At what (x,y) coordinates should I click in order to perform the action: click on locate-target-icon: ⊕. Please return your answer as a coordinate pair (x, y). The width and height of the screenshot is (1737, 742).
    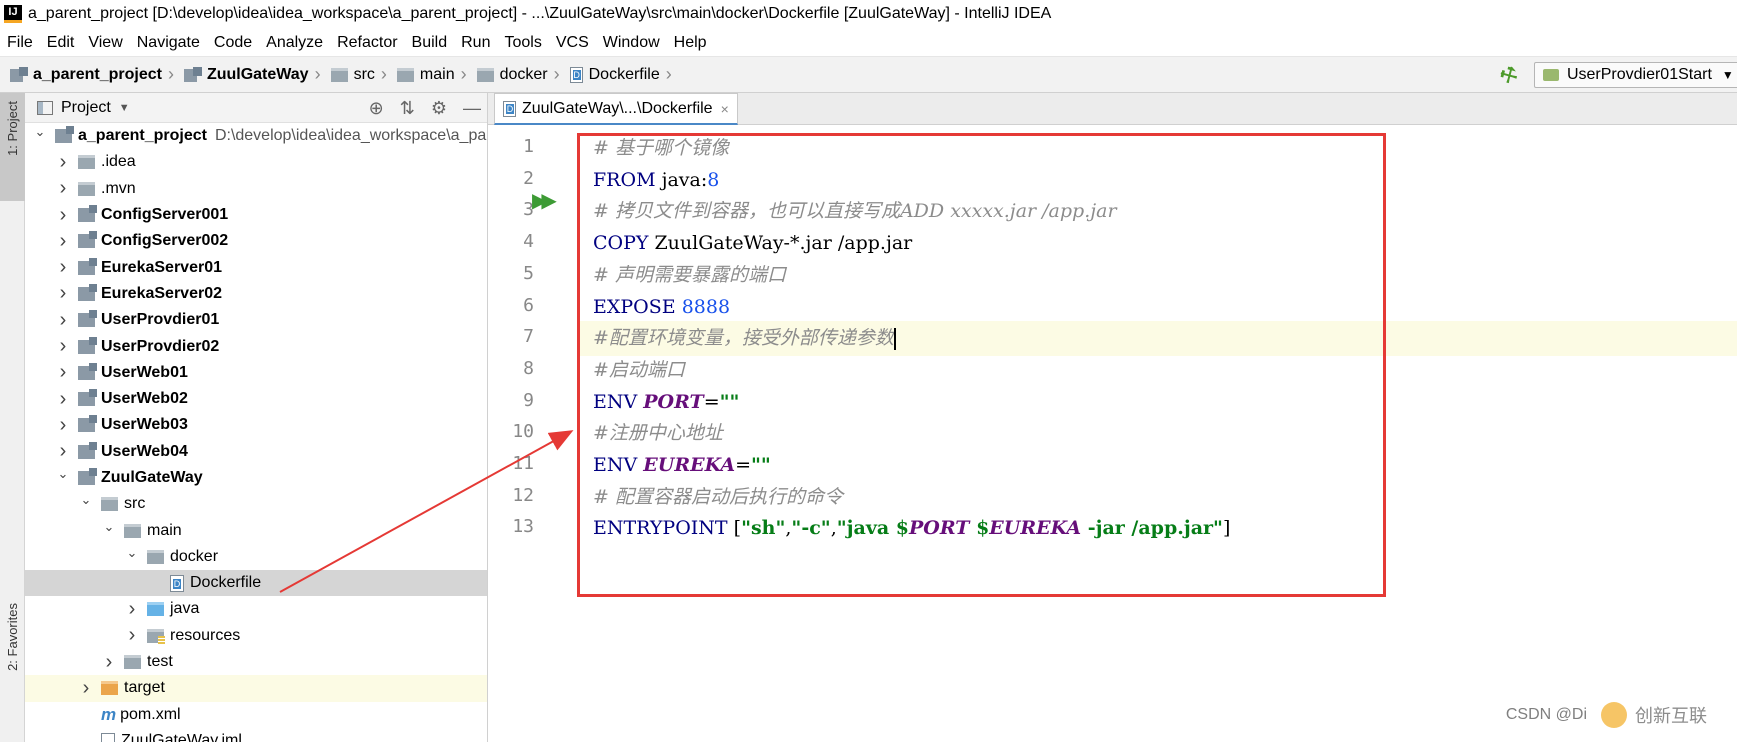
    Looking at the image, I should click on (376, 108).